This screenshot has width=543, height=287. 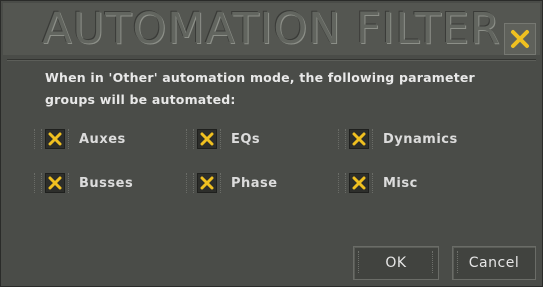 I want to click on option-misc: Misc, so click(x=378, y=183).